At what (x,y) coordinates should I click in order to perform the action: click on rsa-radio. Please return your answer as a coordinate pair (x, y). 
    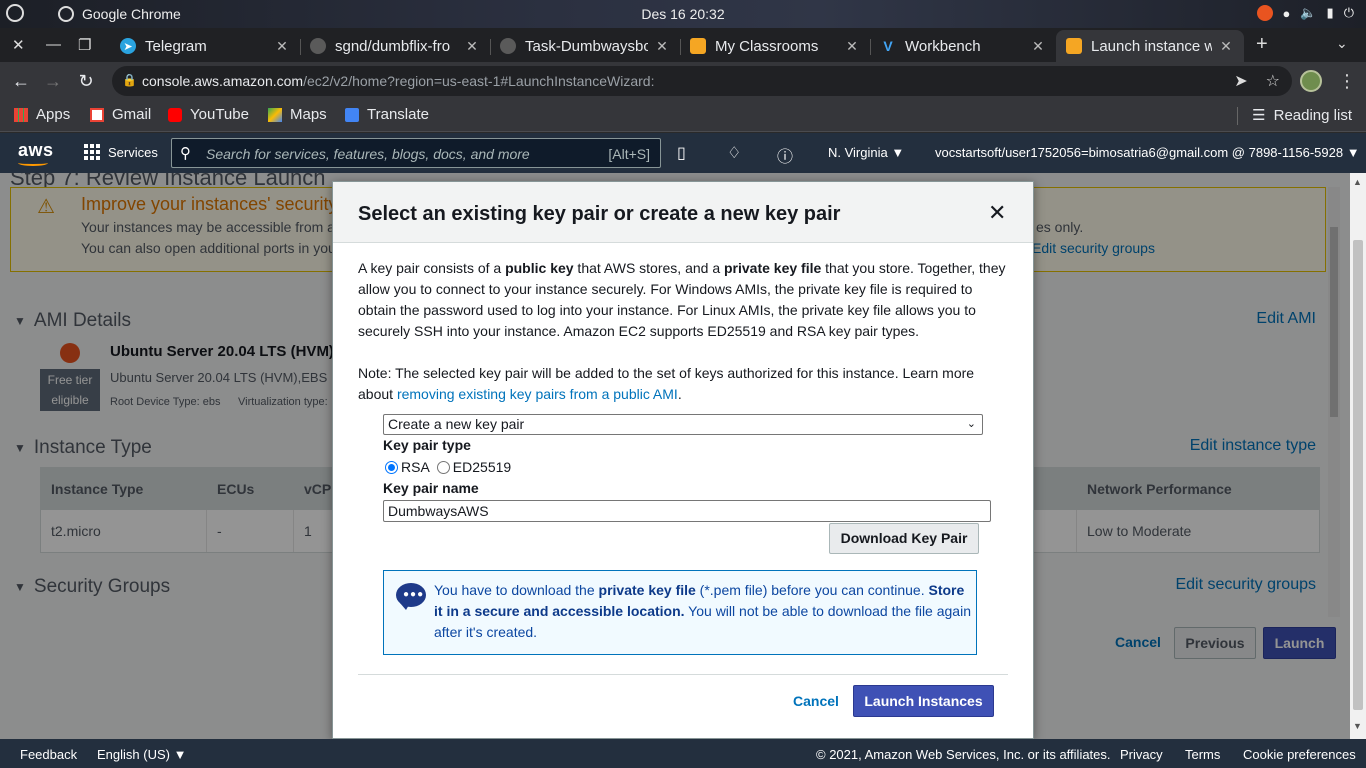
    Looking at the image, I should click on (391, 467).